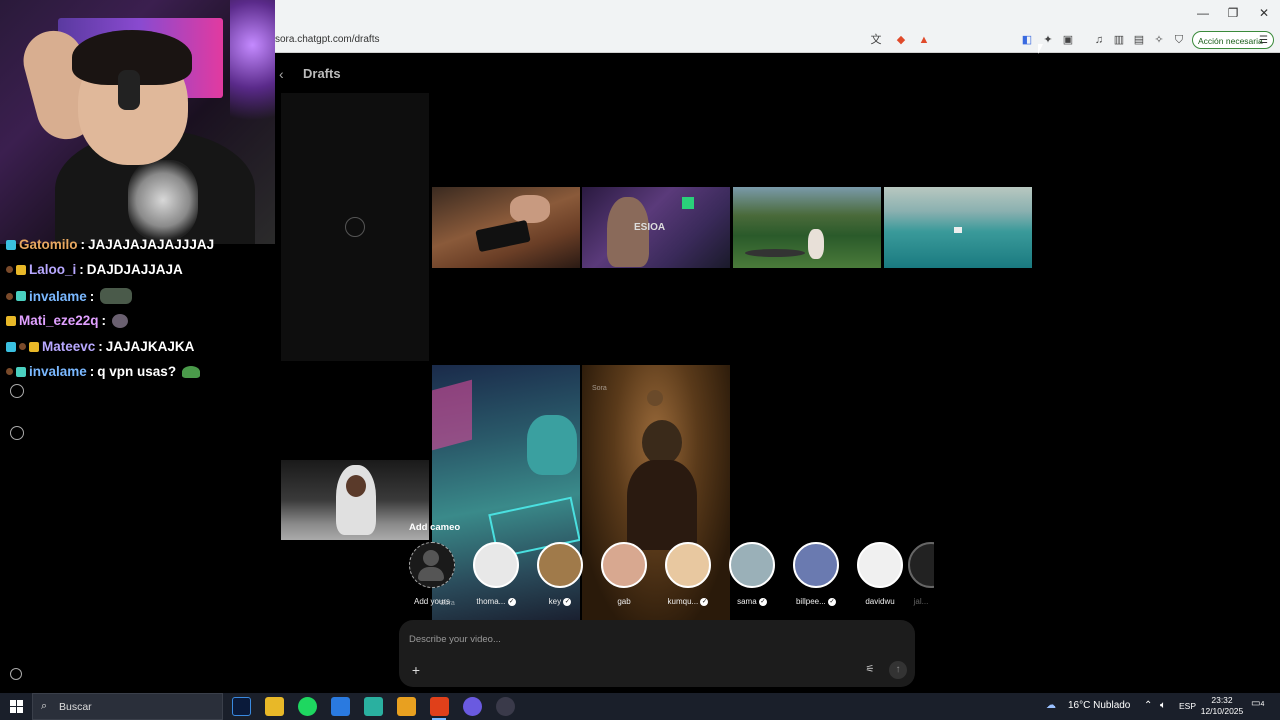 The image size is (1280, 720). I want to click on action-required-button: Acción necesaria ☰, so click(1233, 40).